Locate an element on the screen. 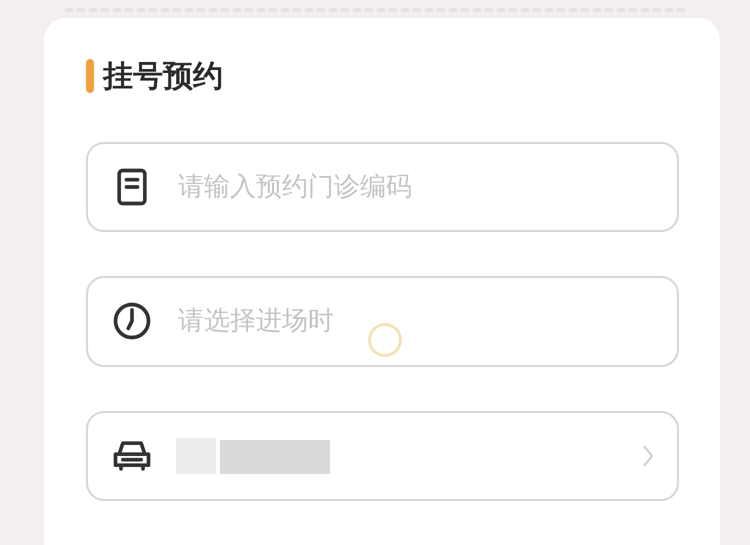  accent-bar is located at coordinates (90, 76).